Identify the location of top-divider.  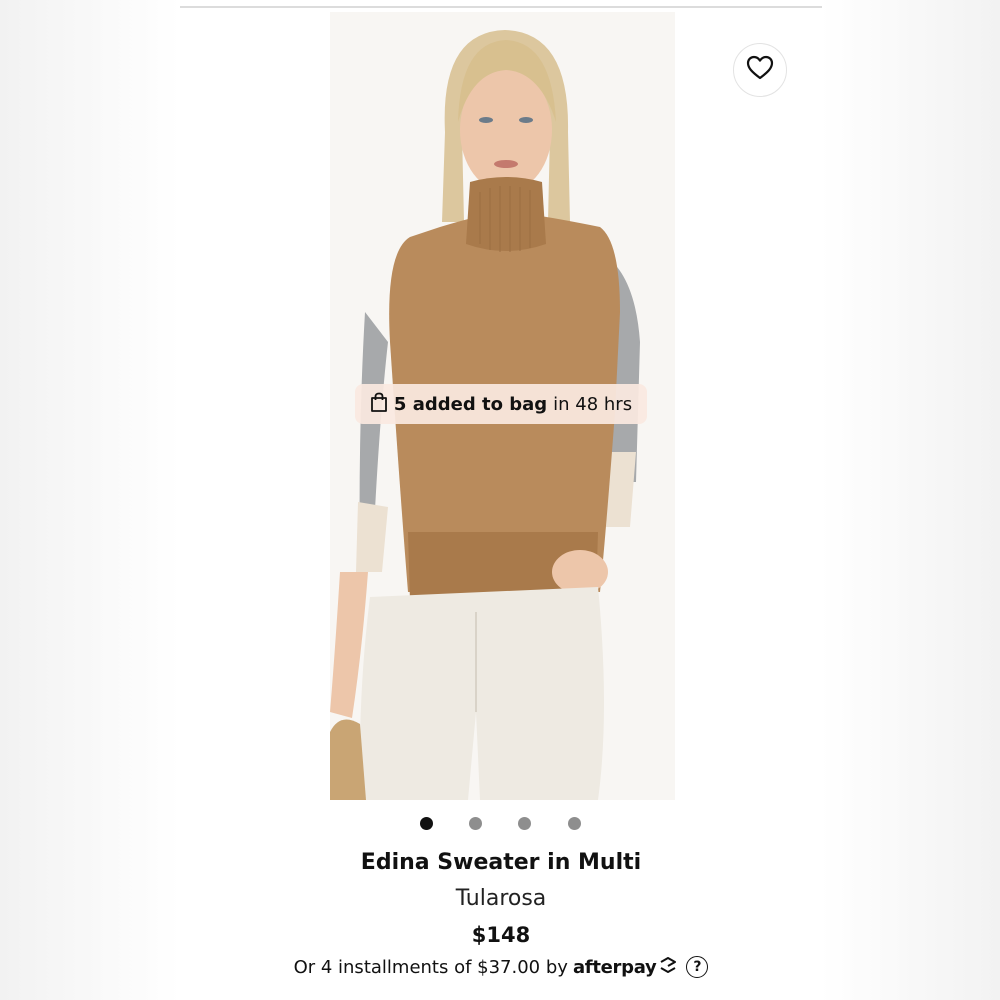
(501, 7).